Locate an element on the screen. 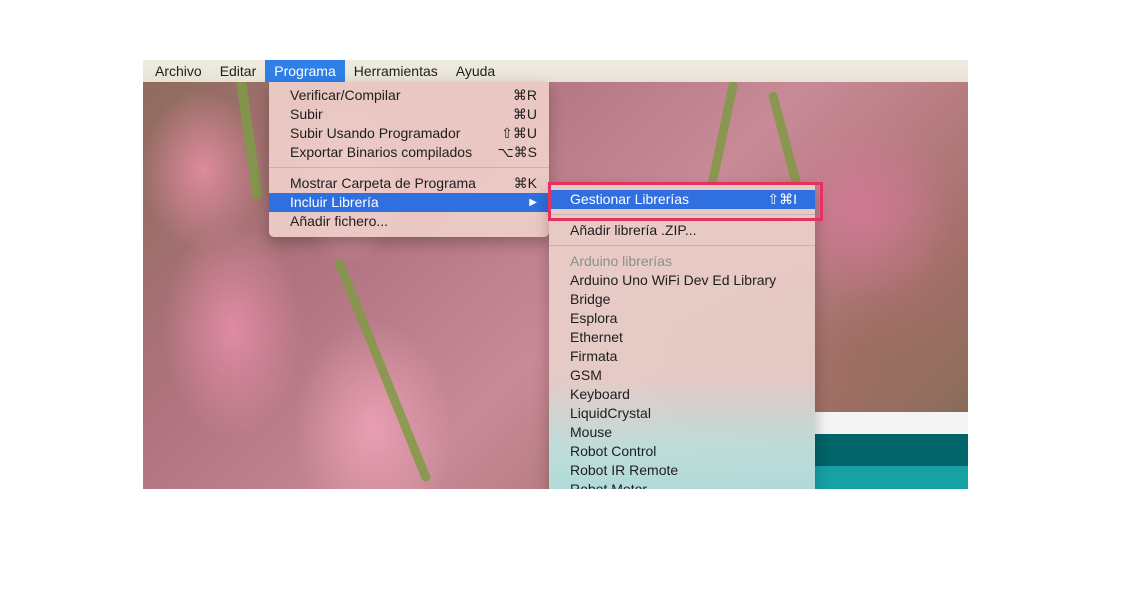 The width and height of the screenshot is (1133, 601). menu-archivo: Archivo is located at coordinates (177, 71).